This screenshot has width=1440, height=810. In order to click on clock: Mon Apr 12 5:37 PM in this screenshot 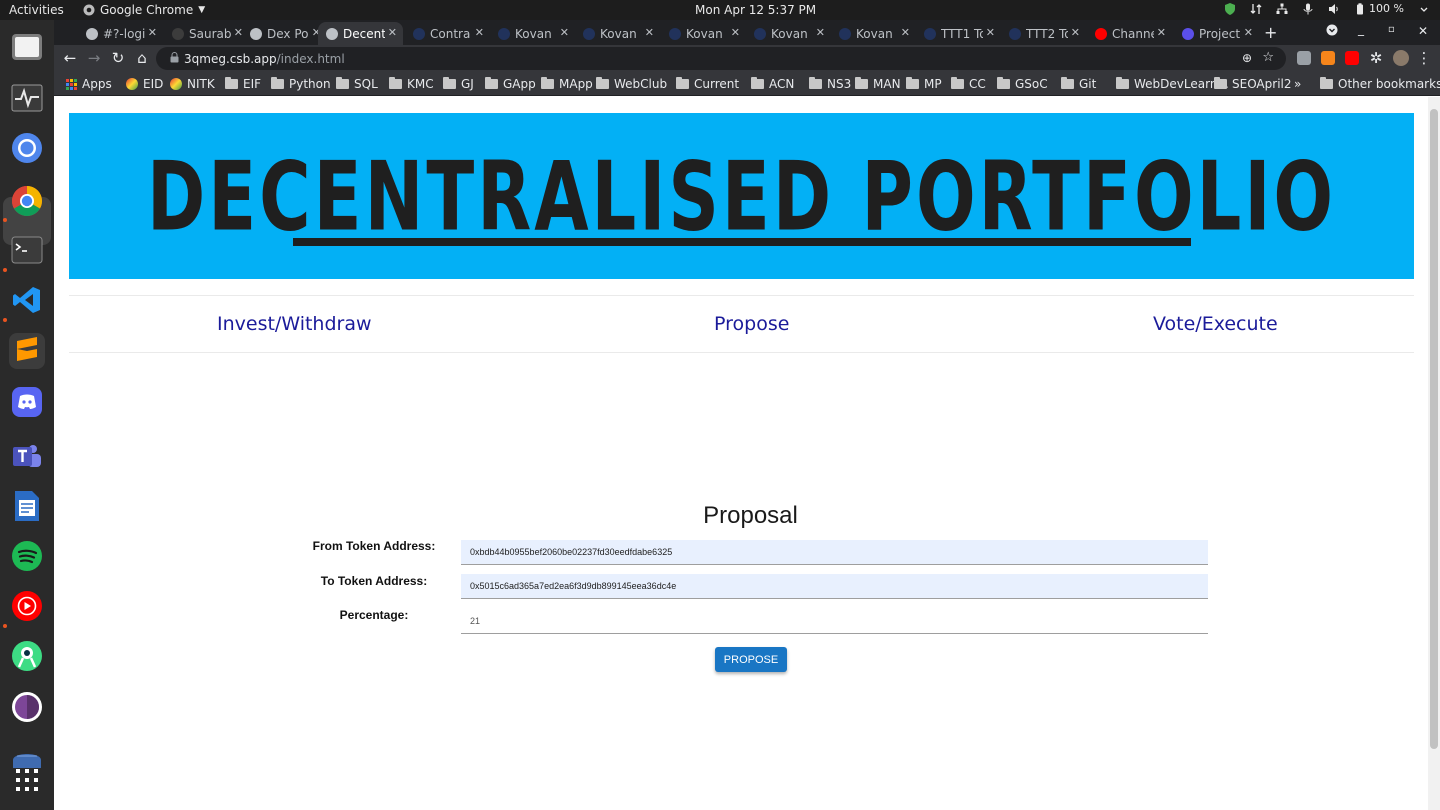, I will do `click(755, 10)`.